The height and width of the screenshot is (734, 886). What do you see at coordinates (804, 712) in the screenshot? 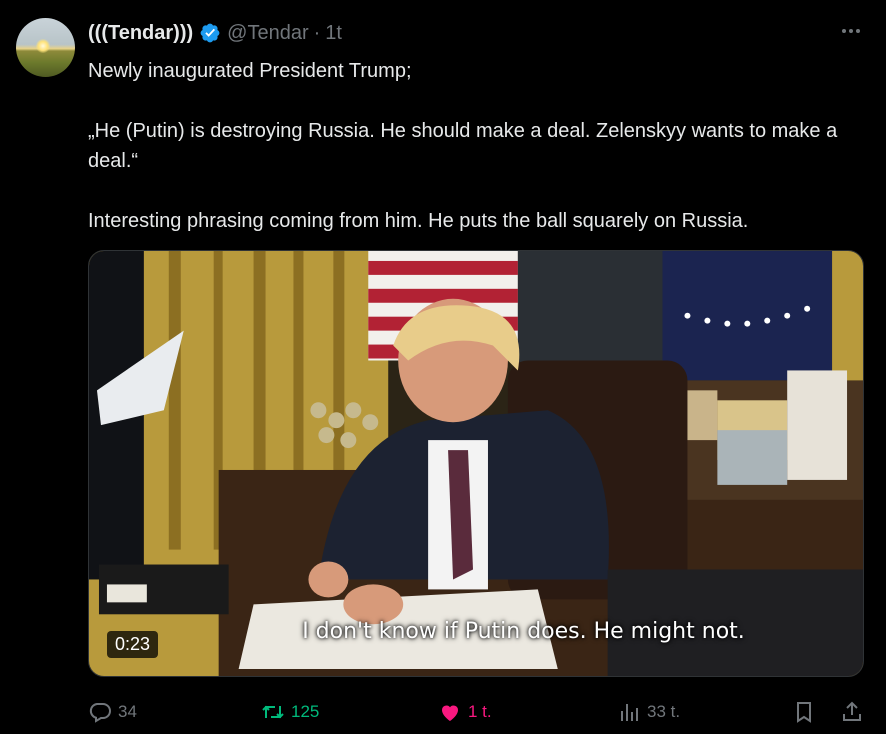
I see `bookmark-icon` at bounding box center [804, 712].